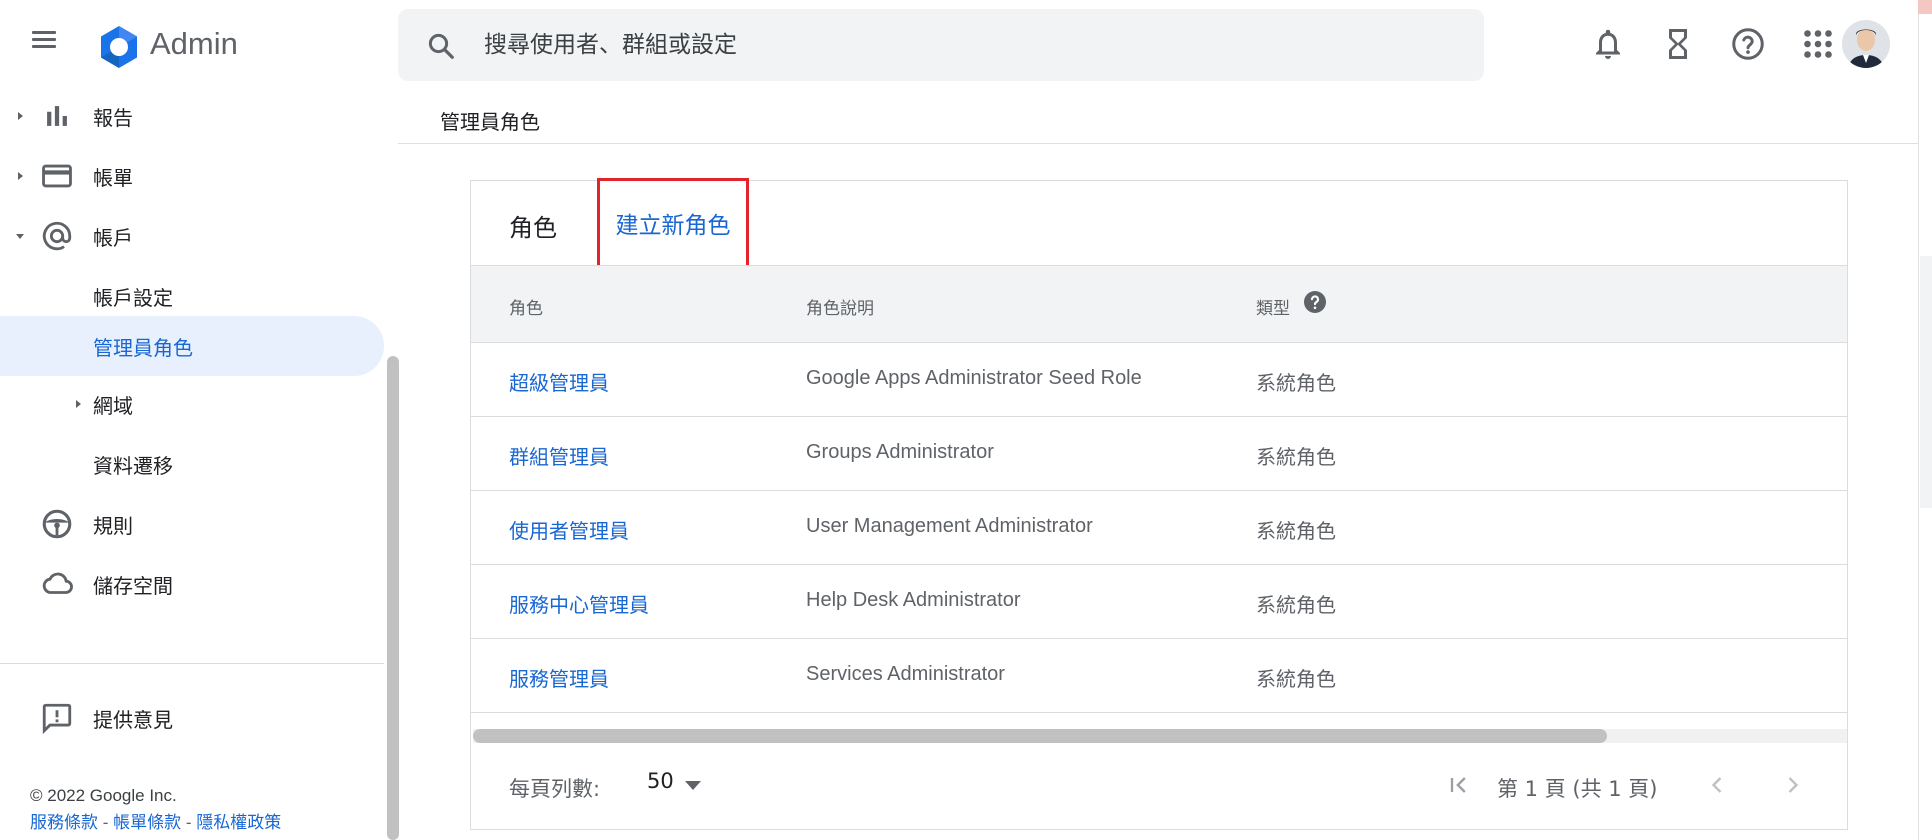  What do you see at coordinates (20, 236) in the screenshot?
I see `caret-down-icon` at bounding box center [20, 236].